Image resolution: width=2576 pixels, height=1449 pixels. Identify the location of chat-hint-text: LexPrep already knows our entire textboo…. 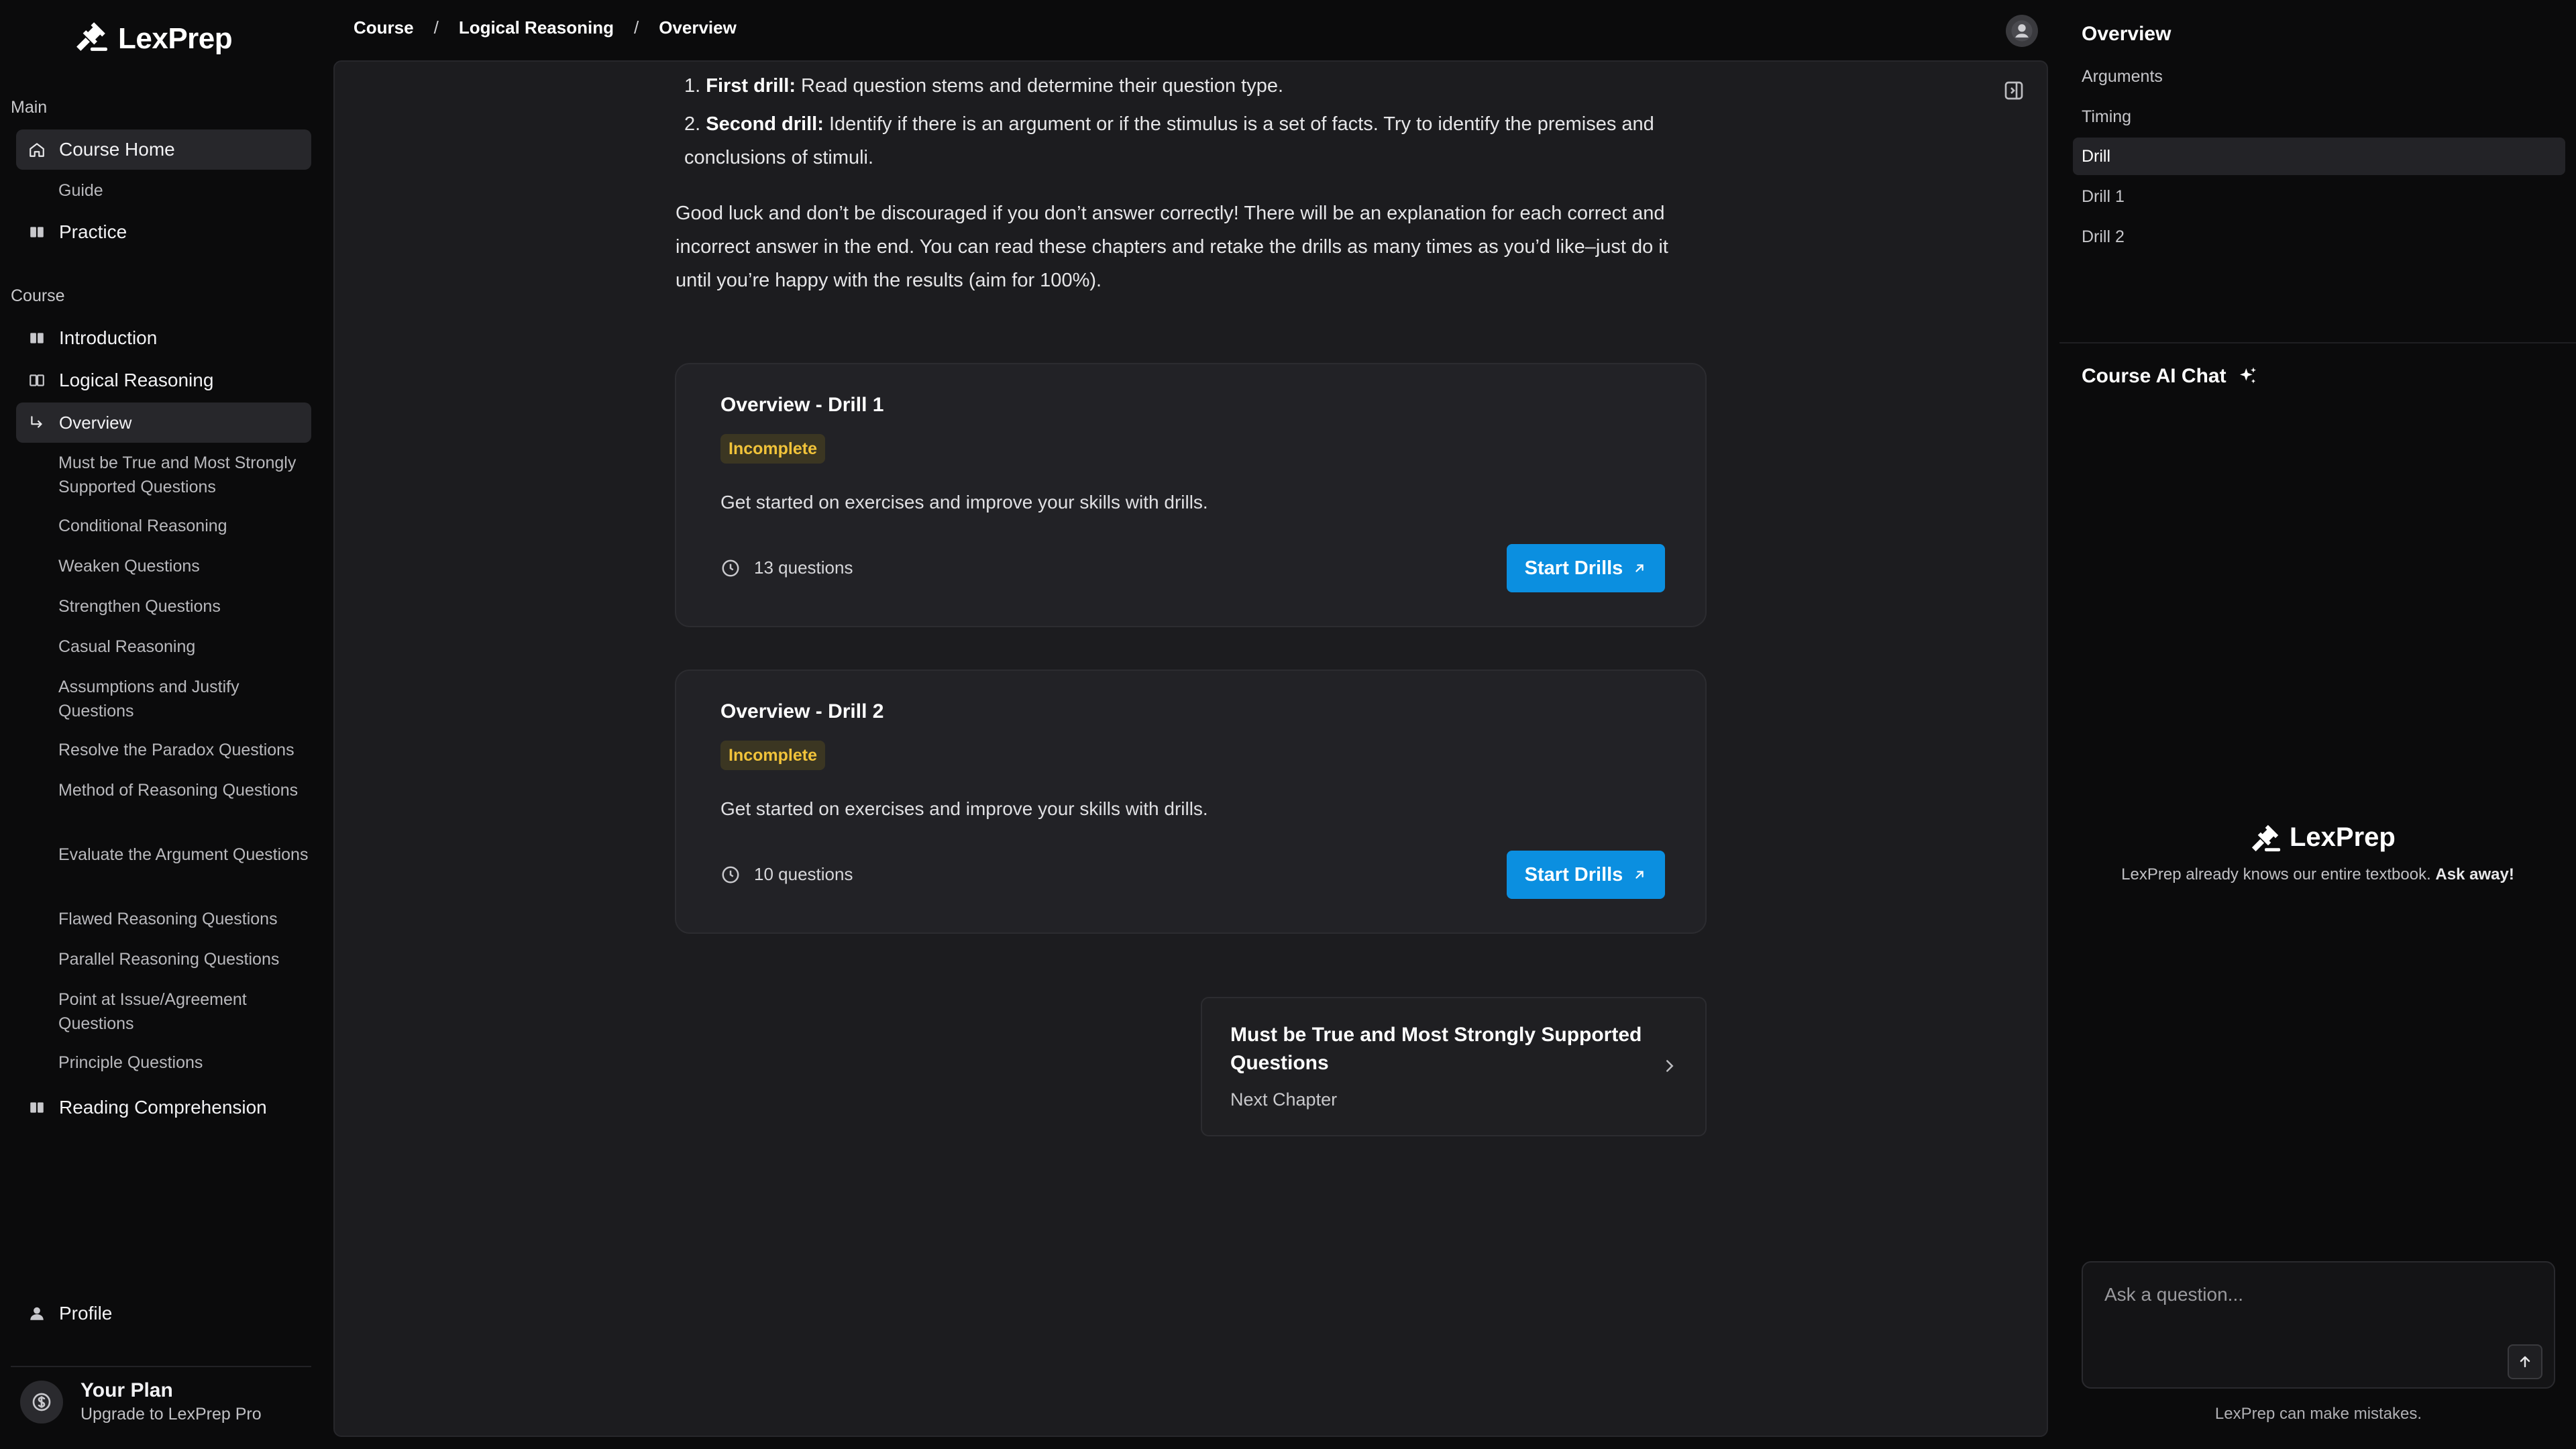
(2276, 874).